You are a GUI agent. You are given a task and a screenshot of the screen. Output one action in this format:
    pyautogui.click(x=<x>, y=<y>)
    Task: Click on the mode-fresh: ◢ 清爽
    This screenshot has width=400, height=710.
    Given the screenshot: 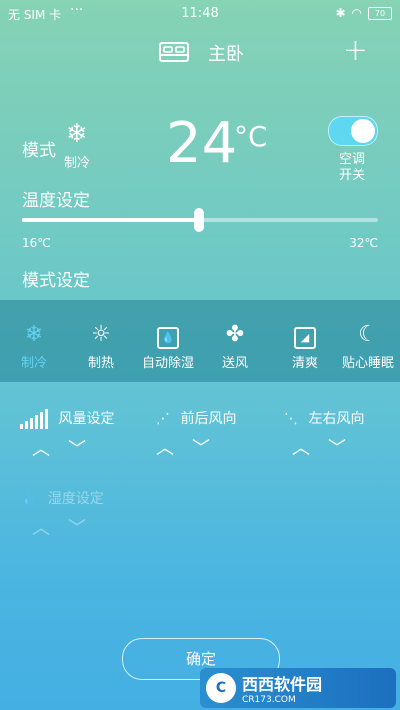 What is the action you would take?
    pyautogui.click(x=305, y=346)
    